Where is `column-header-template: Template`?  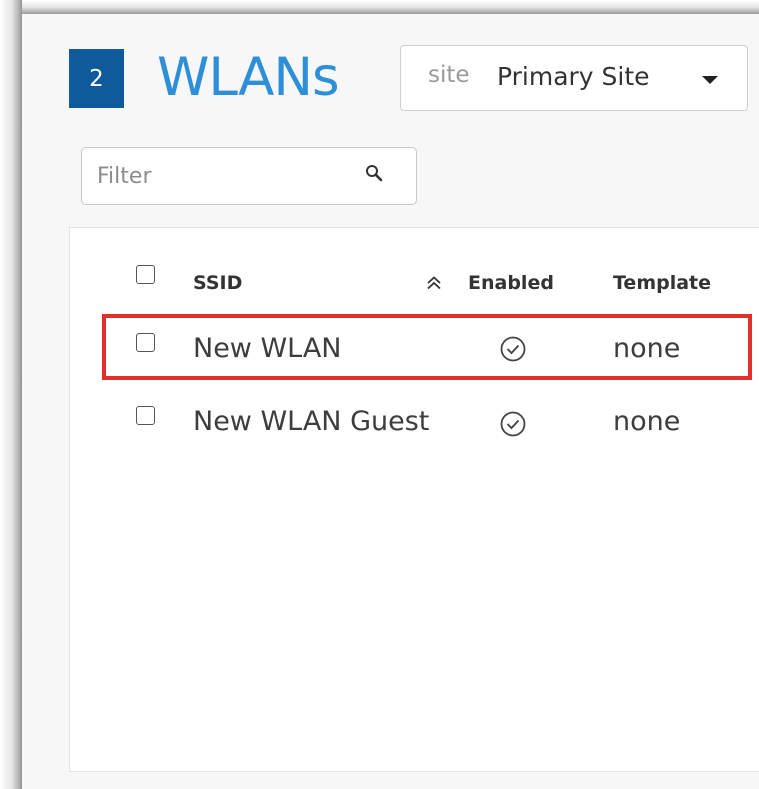
column-header-template: Template is located at coordinates (662, 283).